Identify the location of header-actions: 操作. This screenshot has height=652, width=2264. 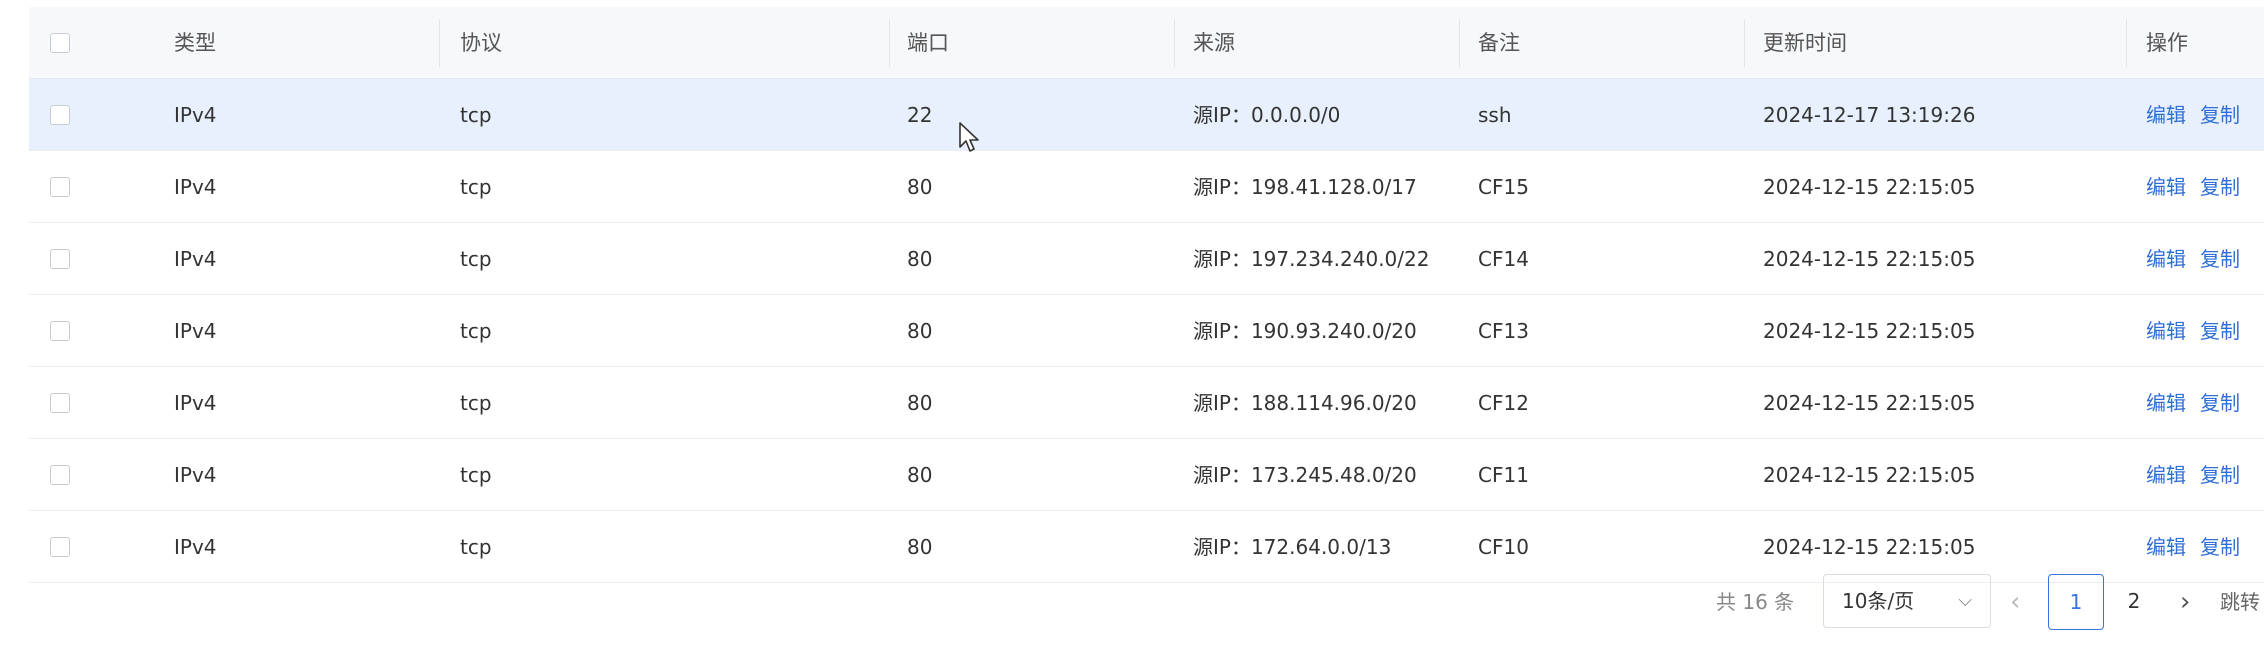
(2167, 43).